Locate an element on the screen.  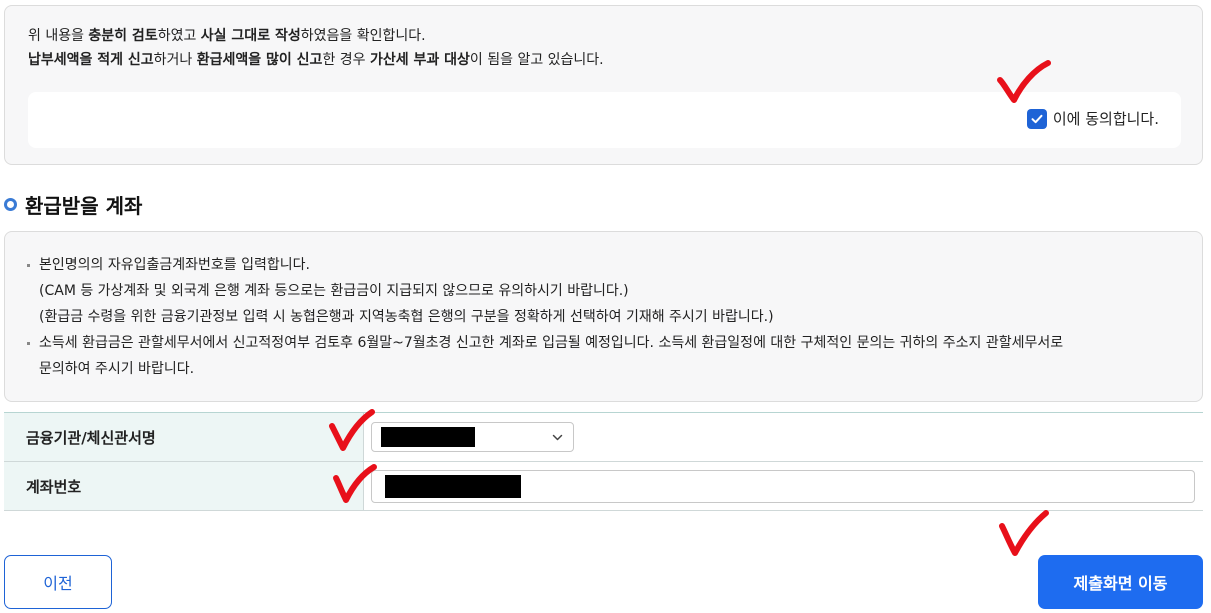
notice-line: 본인명의의 자유입출금계좌번호를 입력합니다. is located at coordinates (602, 265).